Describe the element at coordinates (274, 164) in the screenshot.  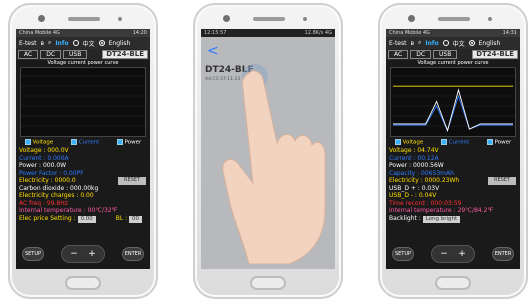
I see `pointing-hand-icon` at that location.